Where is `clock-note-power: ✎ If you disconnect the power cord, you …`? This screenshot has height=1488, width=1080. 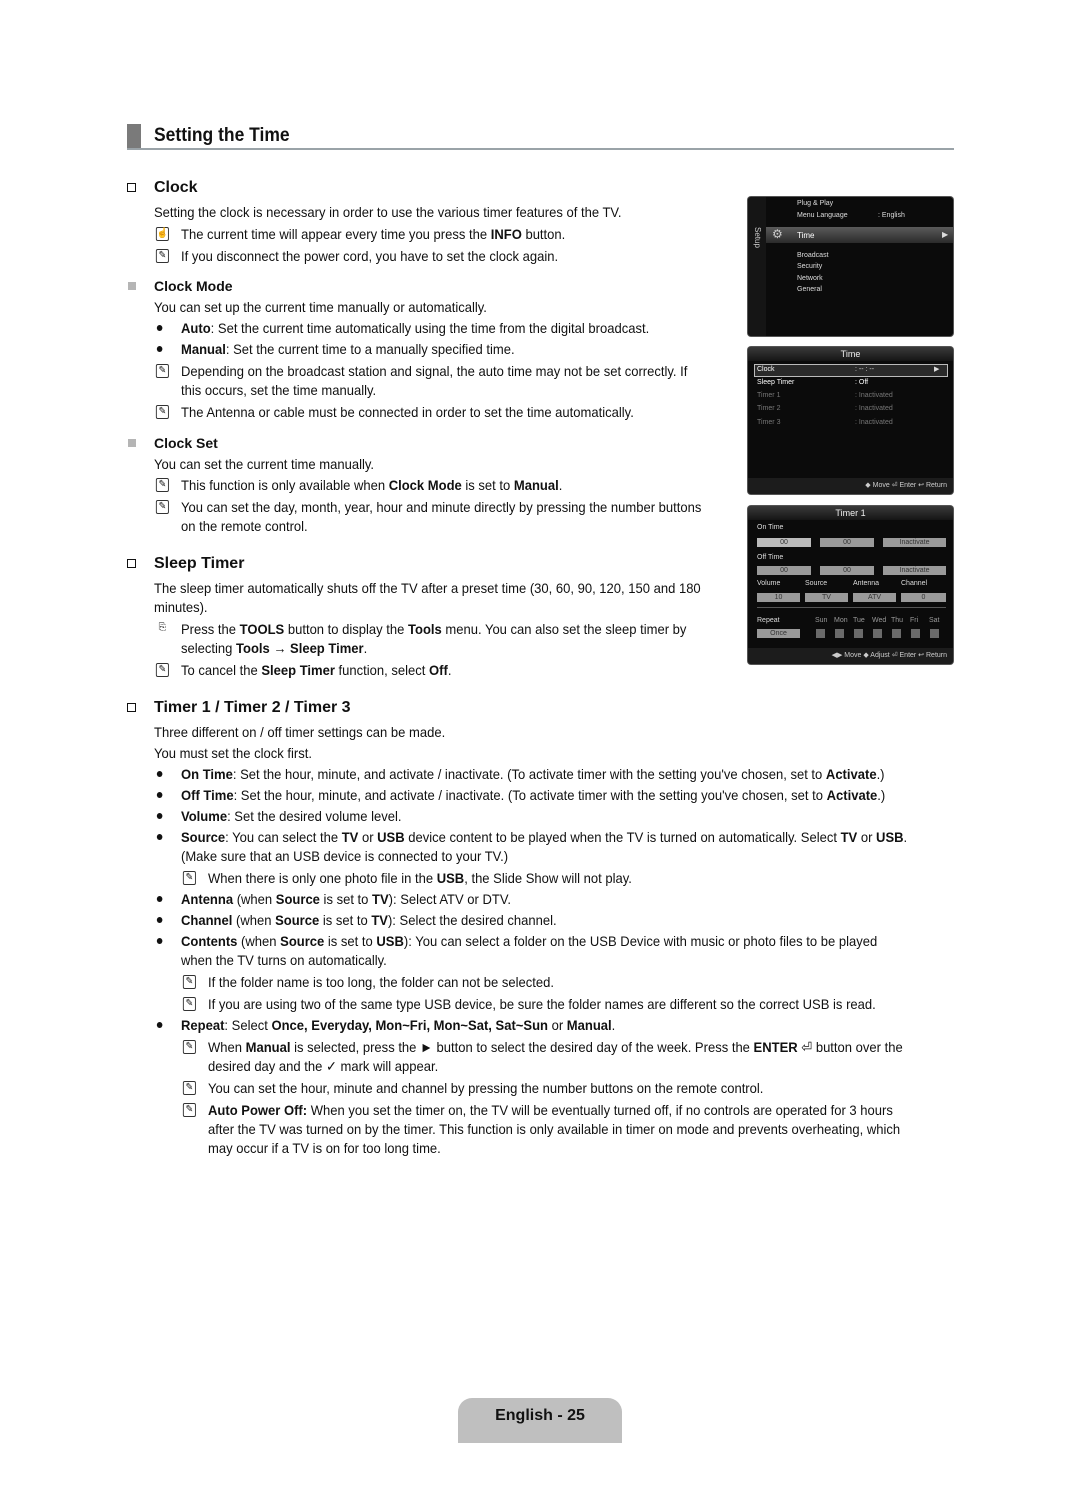 clock-note-power: ✎ If you disconnect the power cord, you … is located at coordinates (356, 256).